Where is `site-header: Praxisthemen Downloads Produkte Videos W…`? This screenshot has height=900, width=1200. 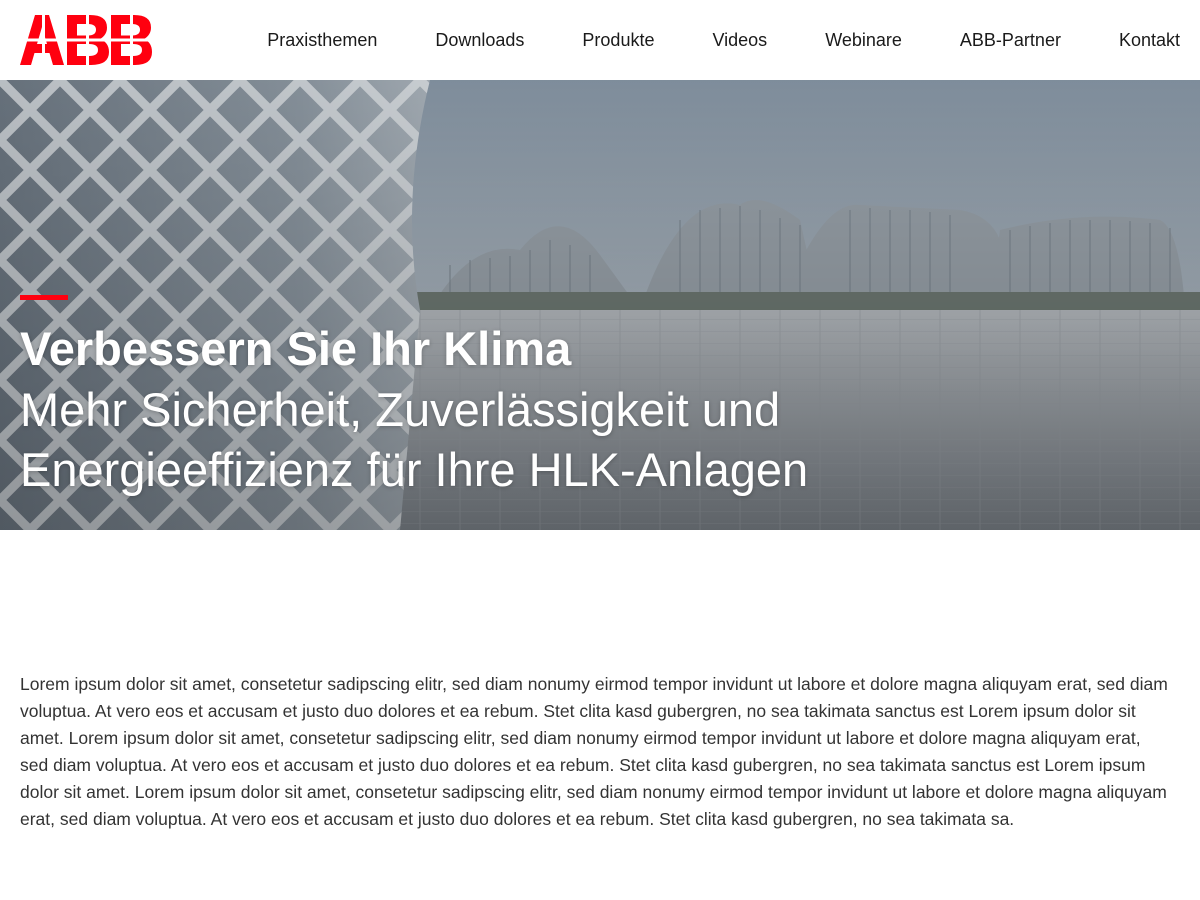 site-header: Praxisthemen Downloads Produkte Videos W… is located at coordinates (600, 40).